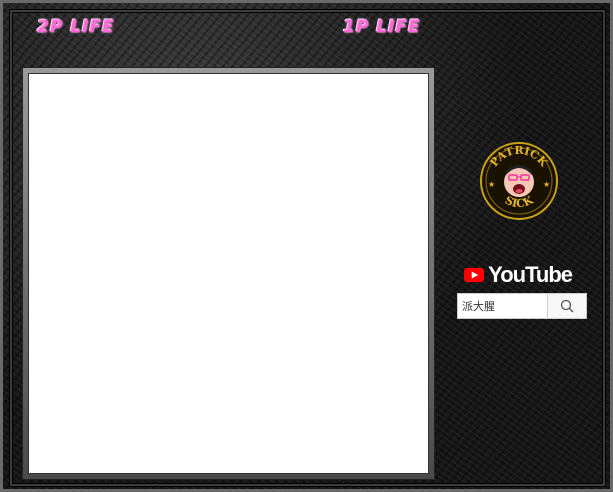 The width and height of the screenshot is (613, 492). I want to click on search-icon, so click(567, 306).